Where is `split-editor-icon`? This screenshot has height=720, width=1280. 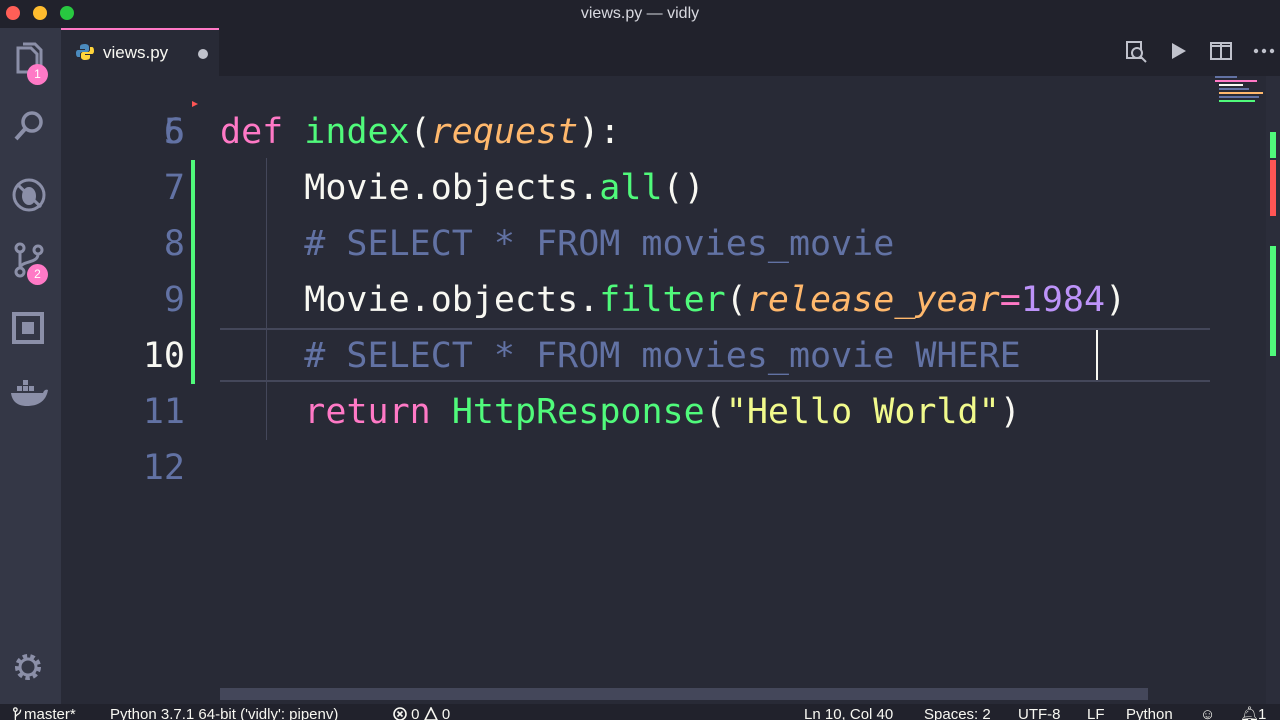 split-editor-icon is located at coordinates (1221, 51).